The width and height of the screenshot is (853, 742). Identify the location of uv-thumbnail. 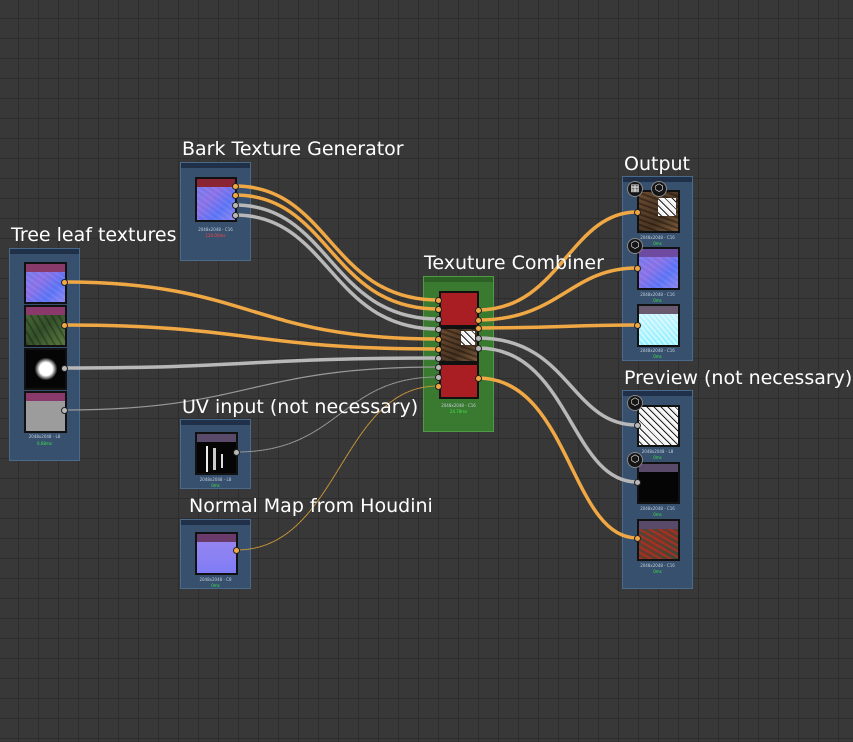
(216, 453).